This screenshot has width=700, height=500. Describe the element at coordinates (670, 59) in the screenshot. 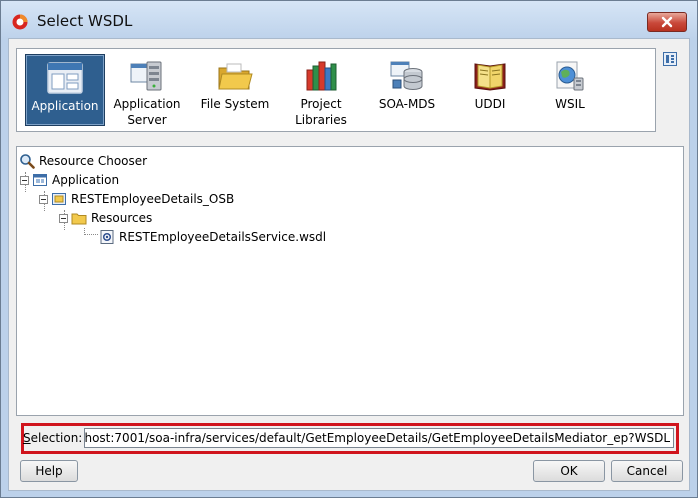

I see `list-view-toggle-icon` at that location.